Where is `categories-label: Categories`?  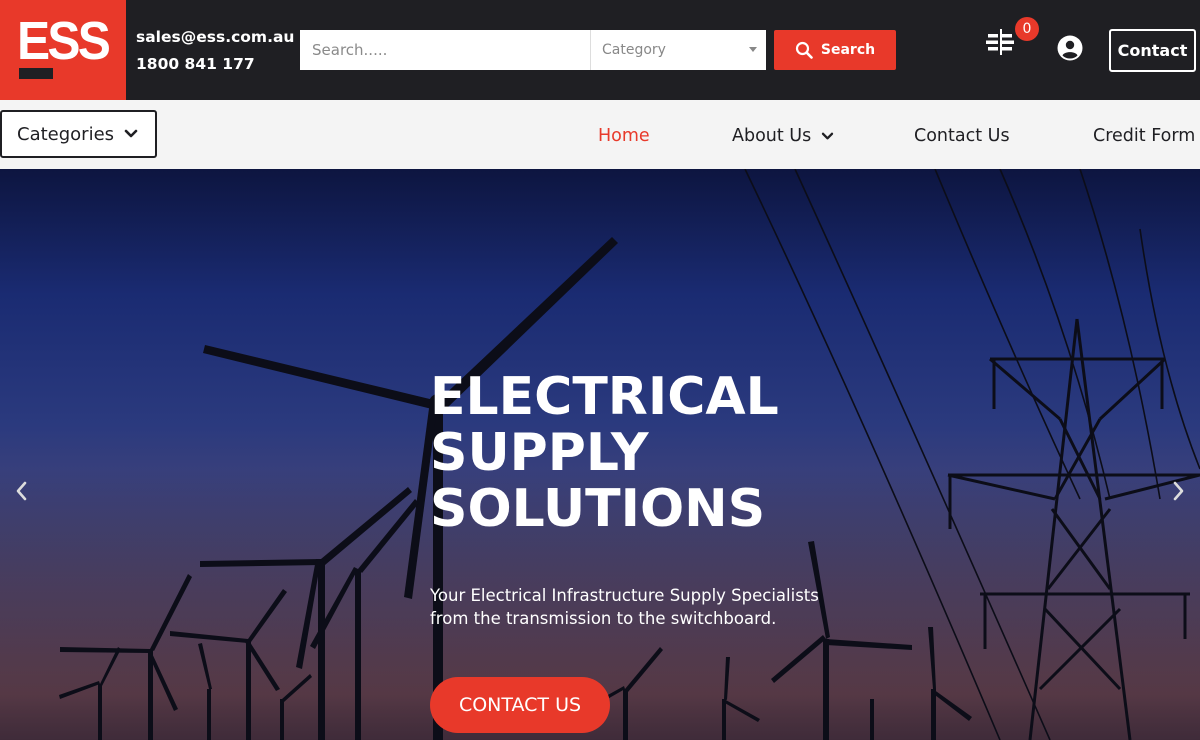 categories-label: Categories is located at coordinates (66, 134).